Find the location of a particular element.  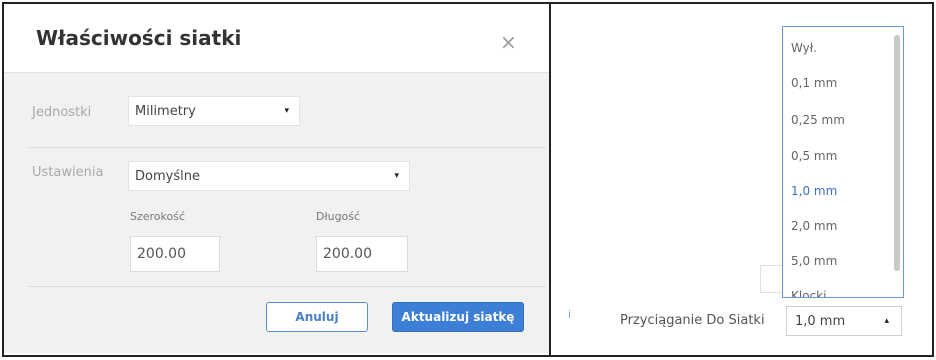

settings-label: Ustawienia is located at coordinates (68, 172).